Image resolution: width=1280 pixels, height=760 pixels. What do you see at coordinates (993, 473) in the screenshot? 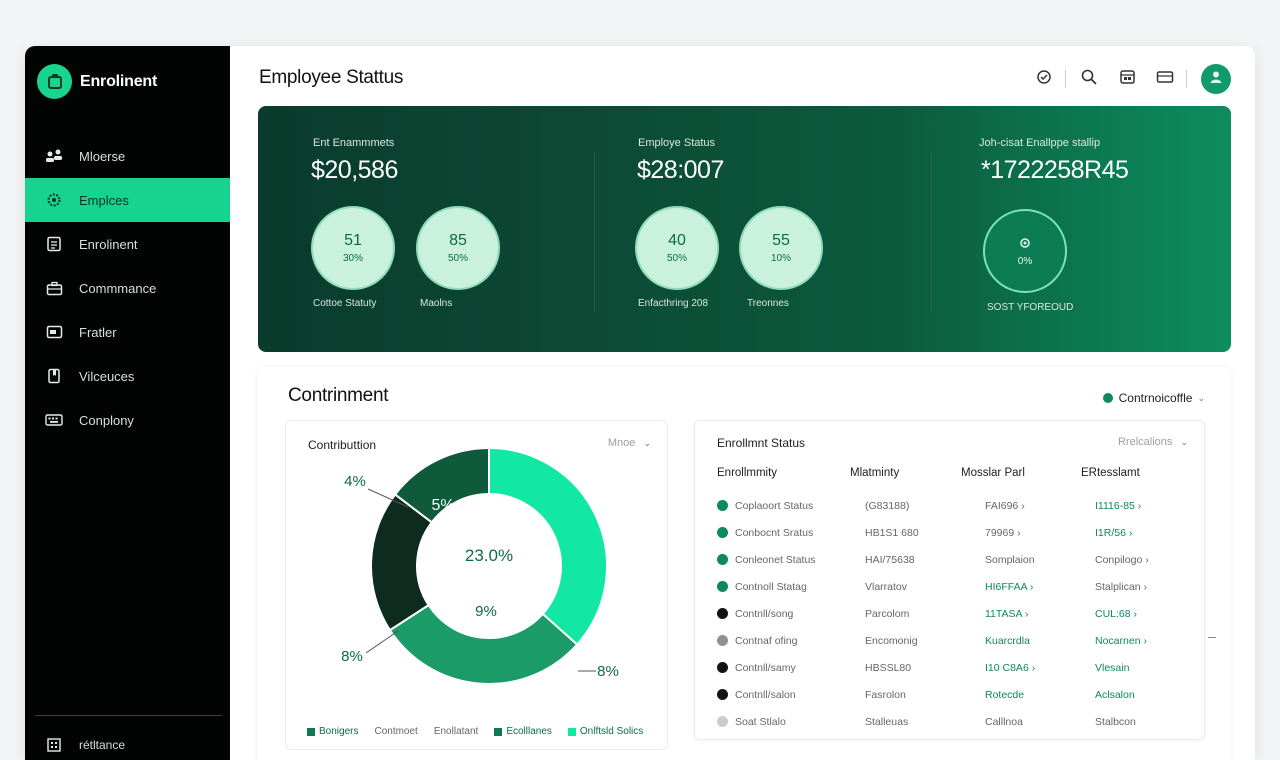
I see `column-header: Mosslar Parl` at bounding box center [993, 473].